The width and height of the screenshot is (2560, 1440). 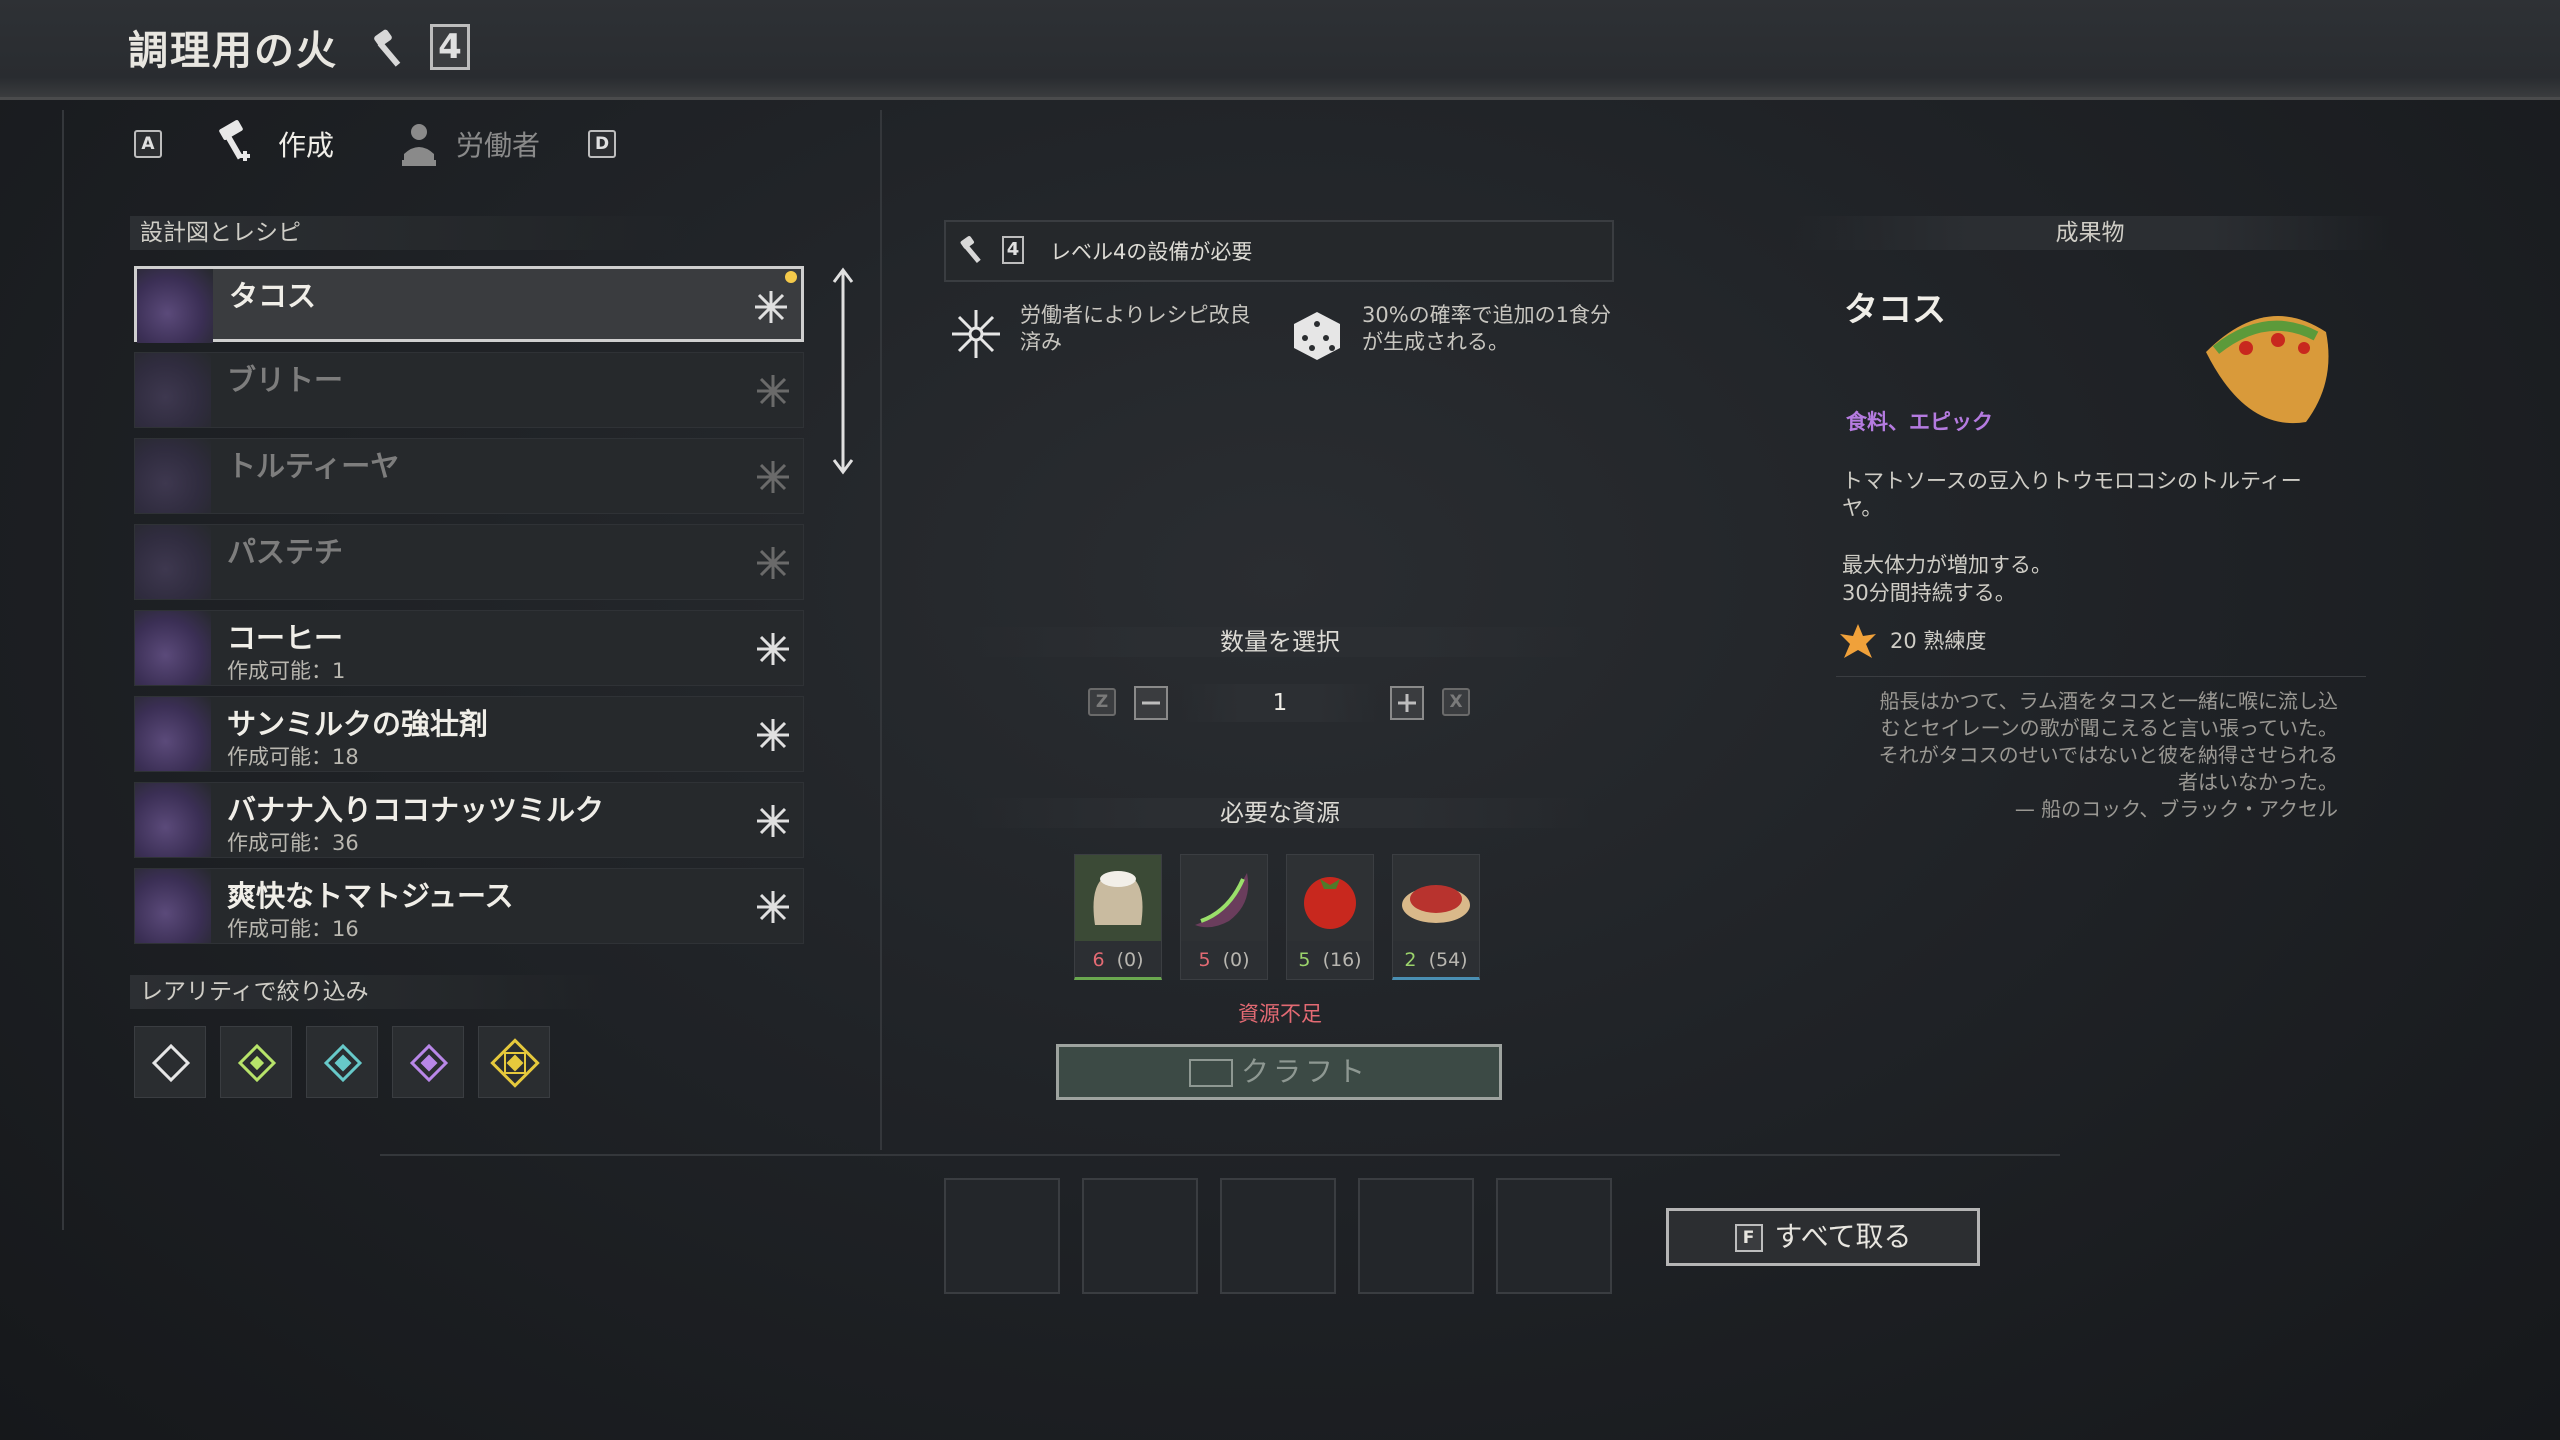 I want to click on recipe-item-coffee: コーヒー 作成可能：1, so click(x=469, y=648).